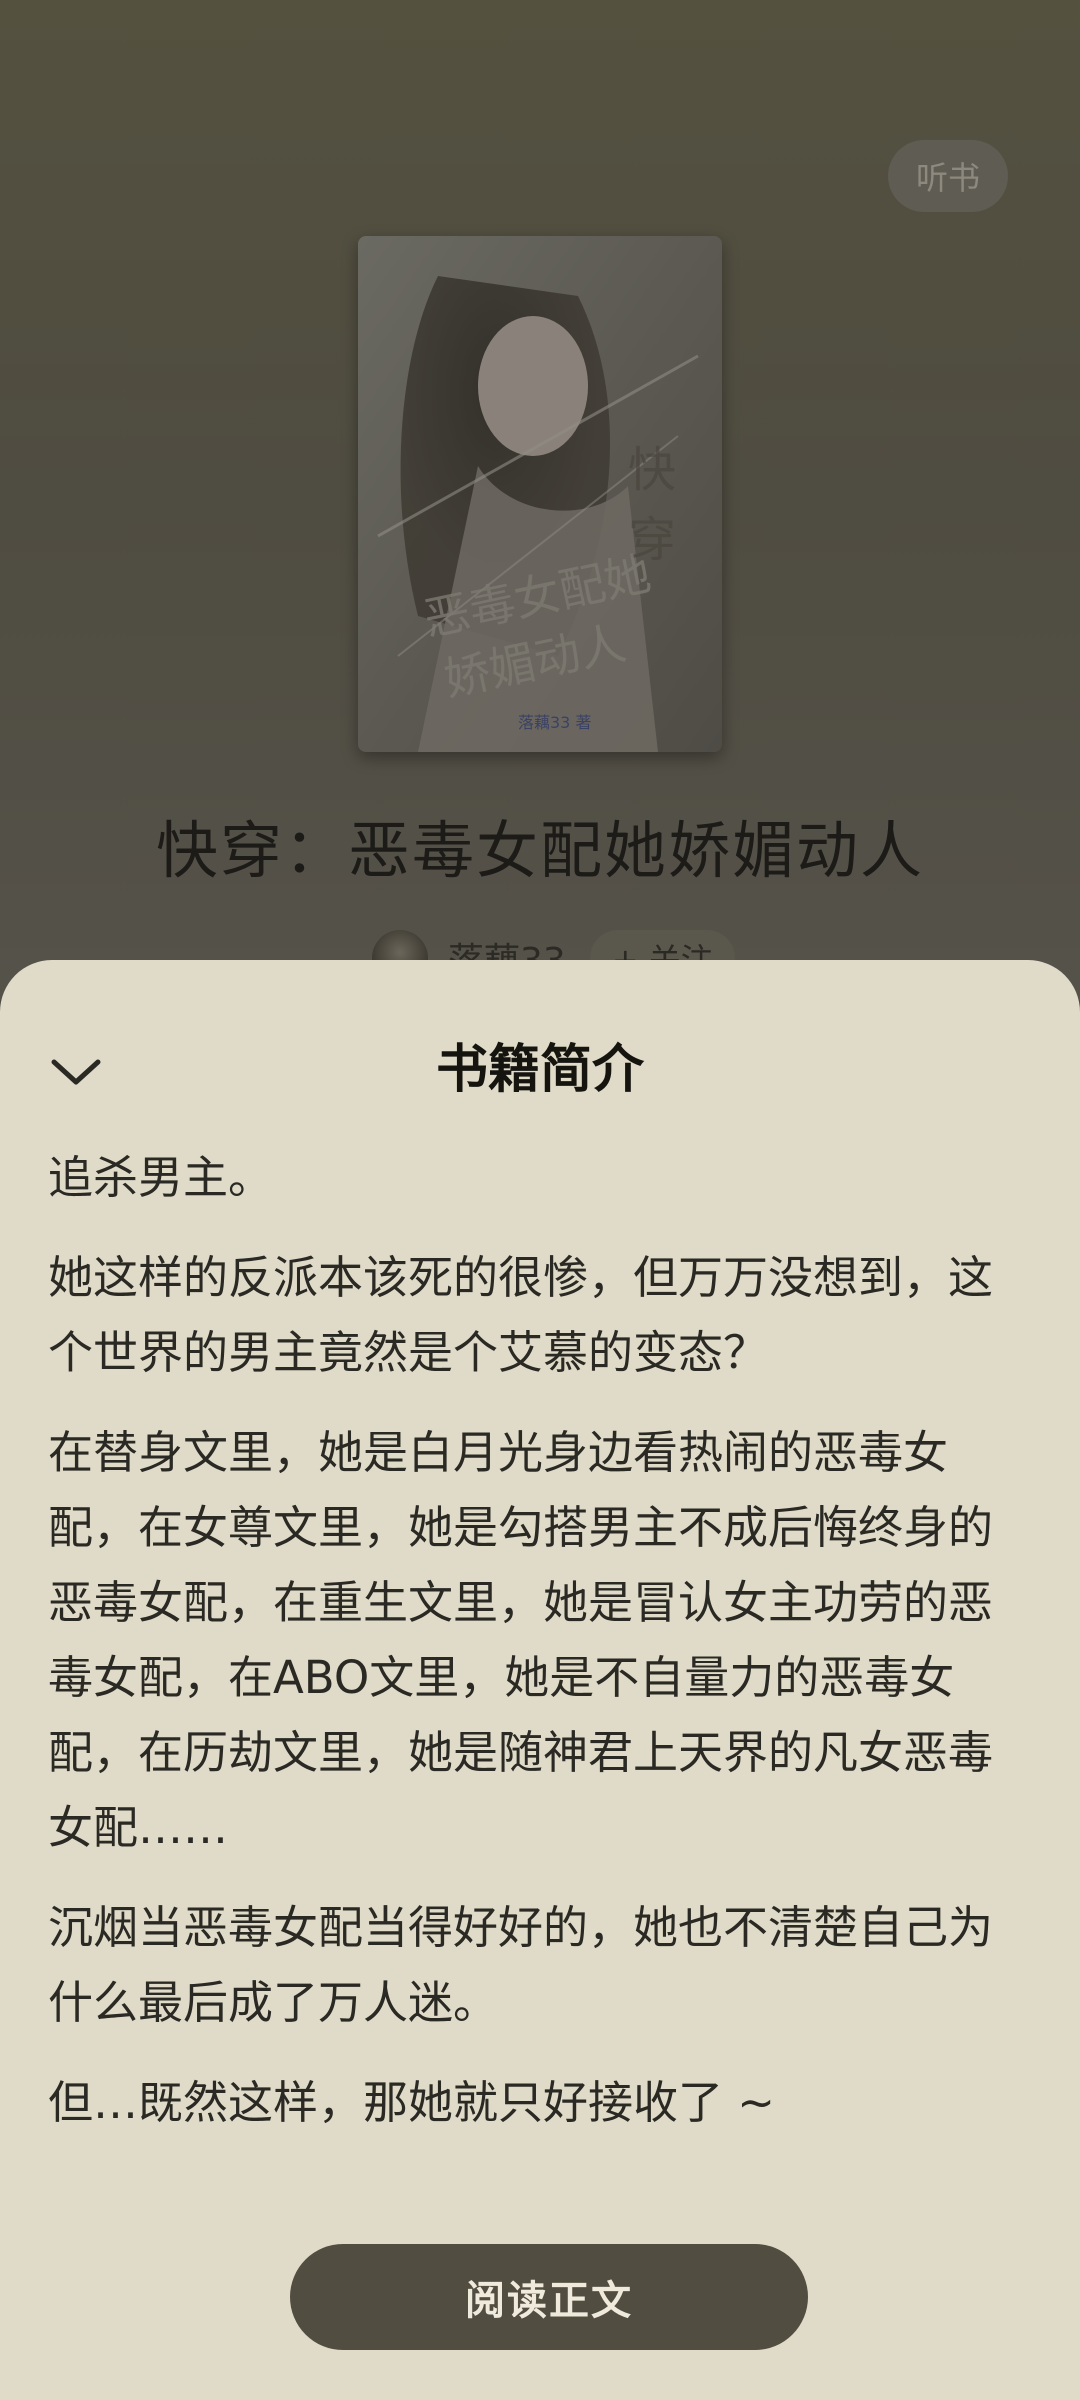 Image resolution: width=1080 pixels, height=2400 pixels. I want to click on sheet-header: 书籍简介, so click(540, 1070).